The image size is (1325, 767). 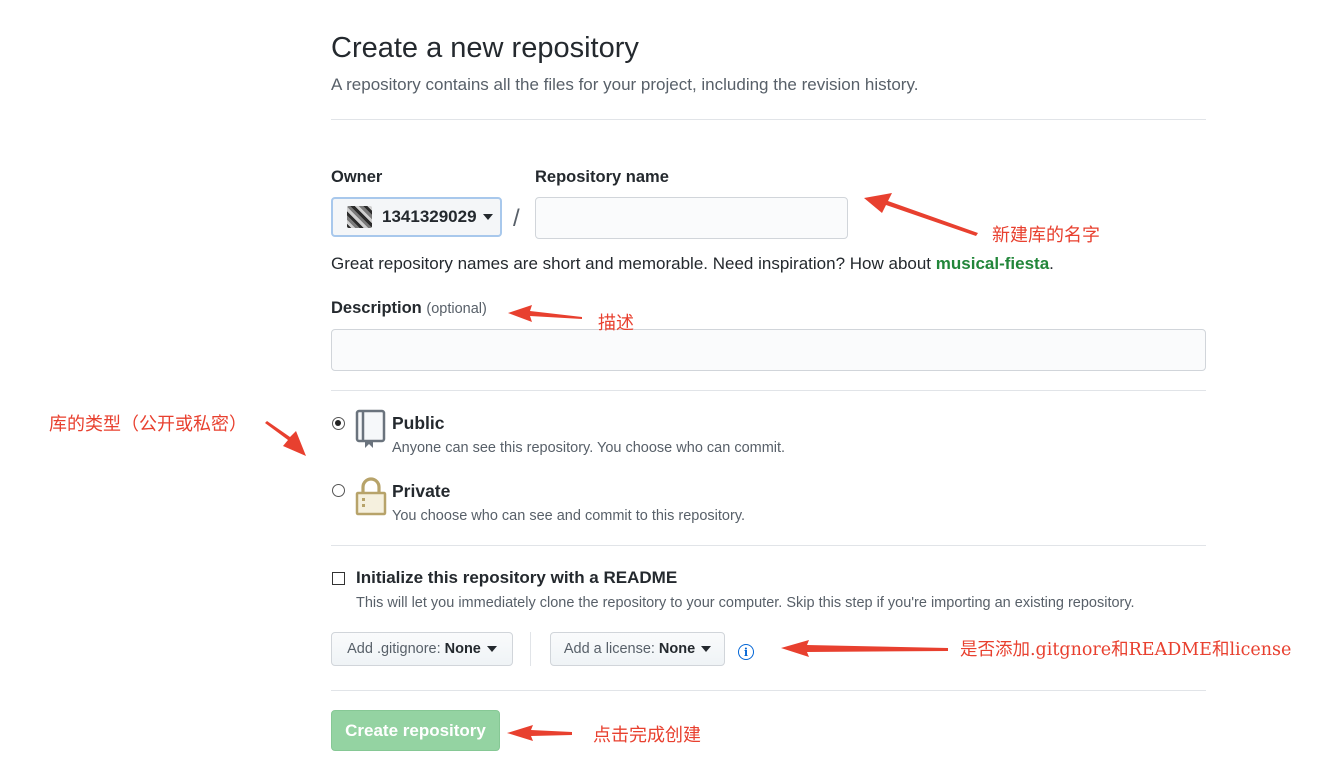 What do you see at coordinates (1126, 650) in the screenshot?
I see `annotation-extras: 是否添加.gitgnore和README和license` at bounding box center [1126, 650].